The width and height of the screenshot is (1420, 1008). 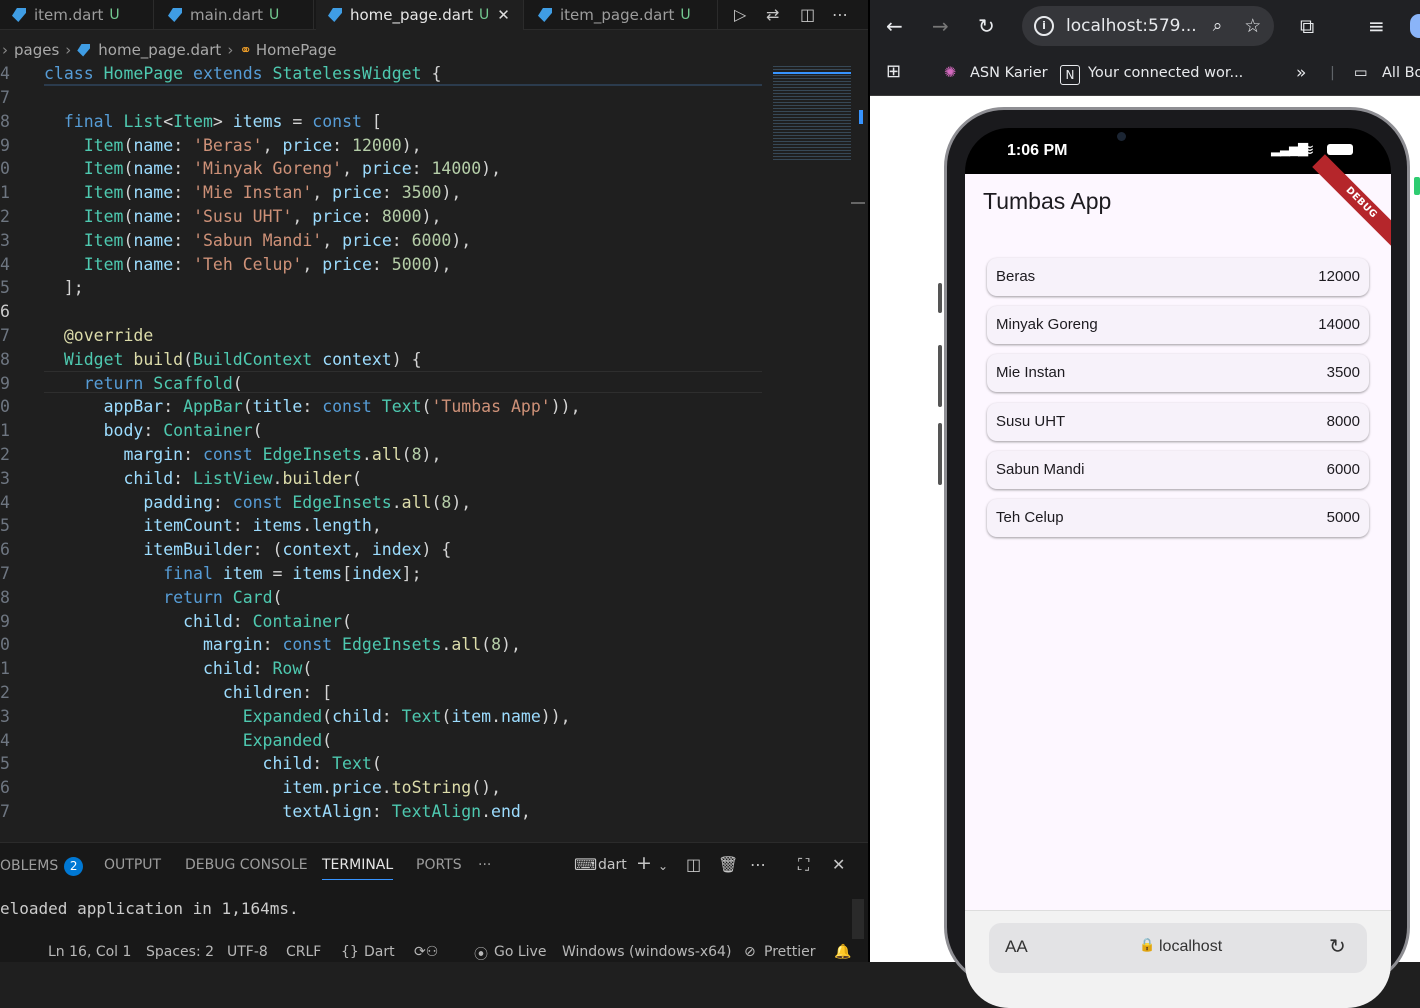 I want to click on close-panel-icon: ✕, so click(x=838, y=864).